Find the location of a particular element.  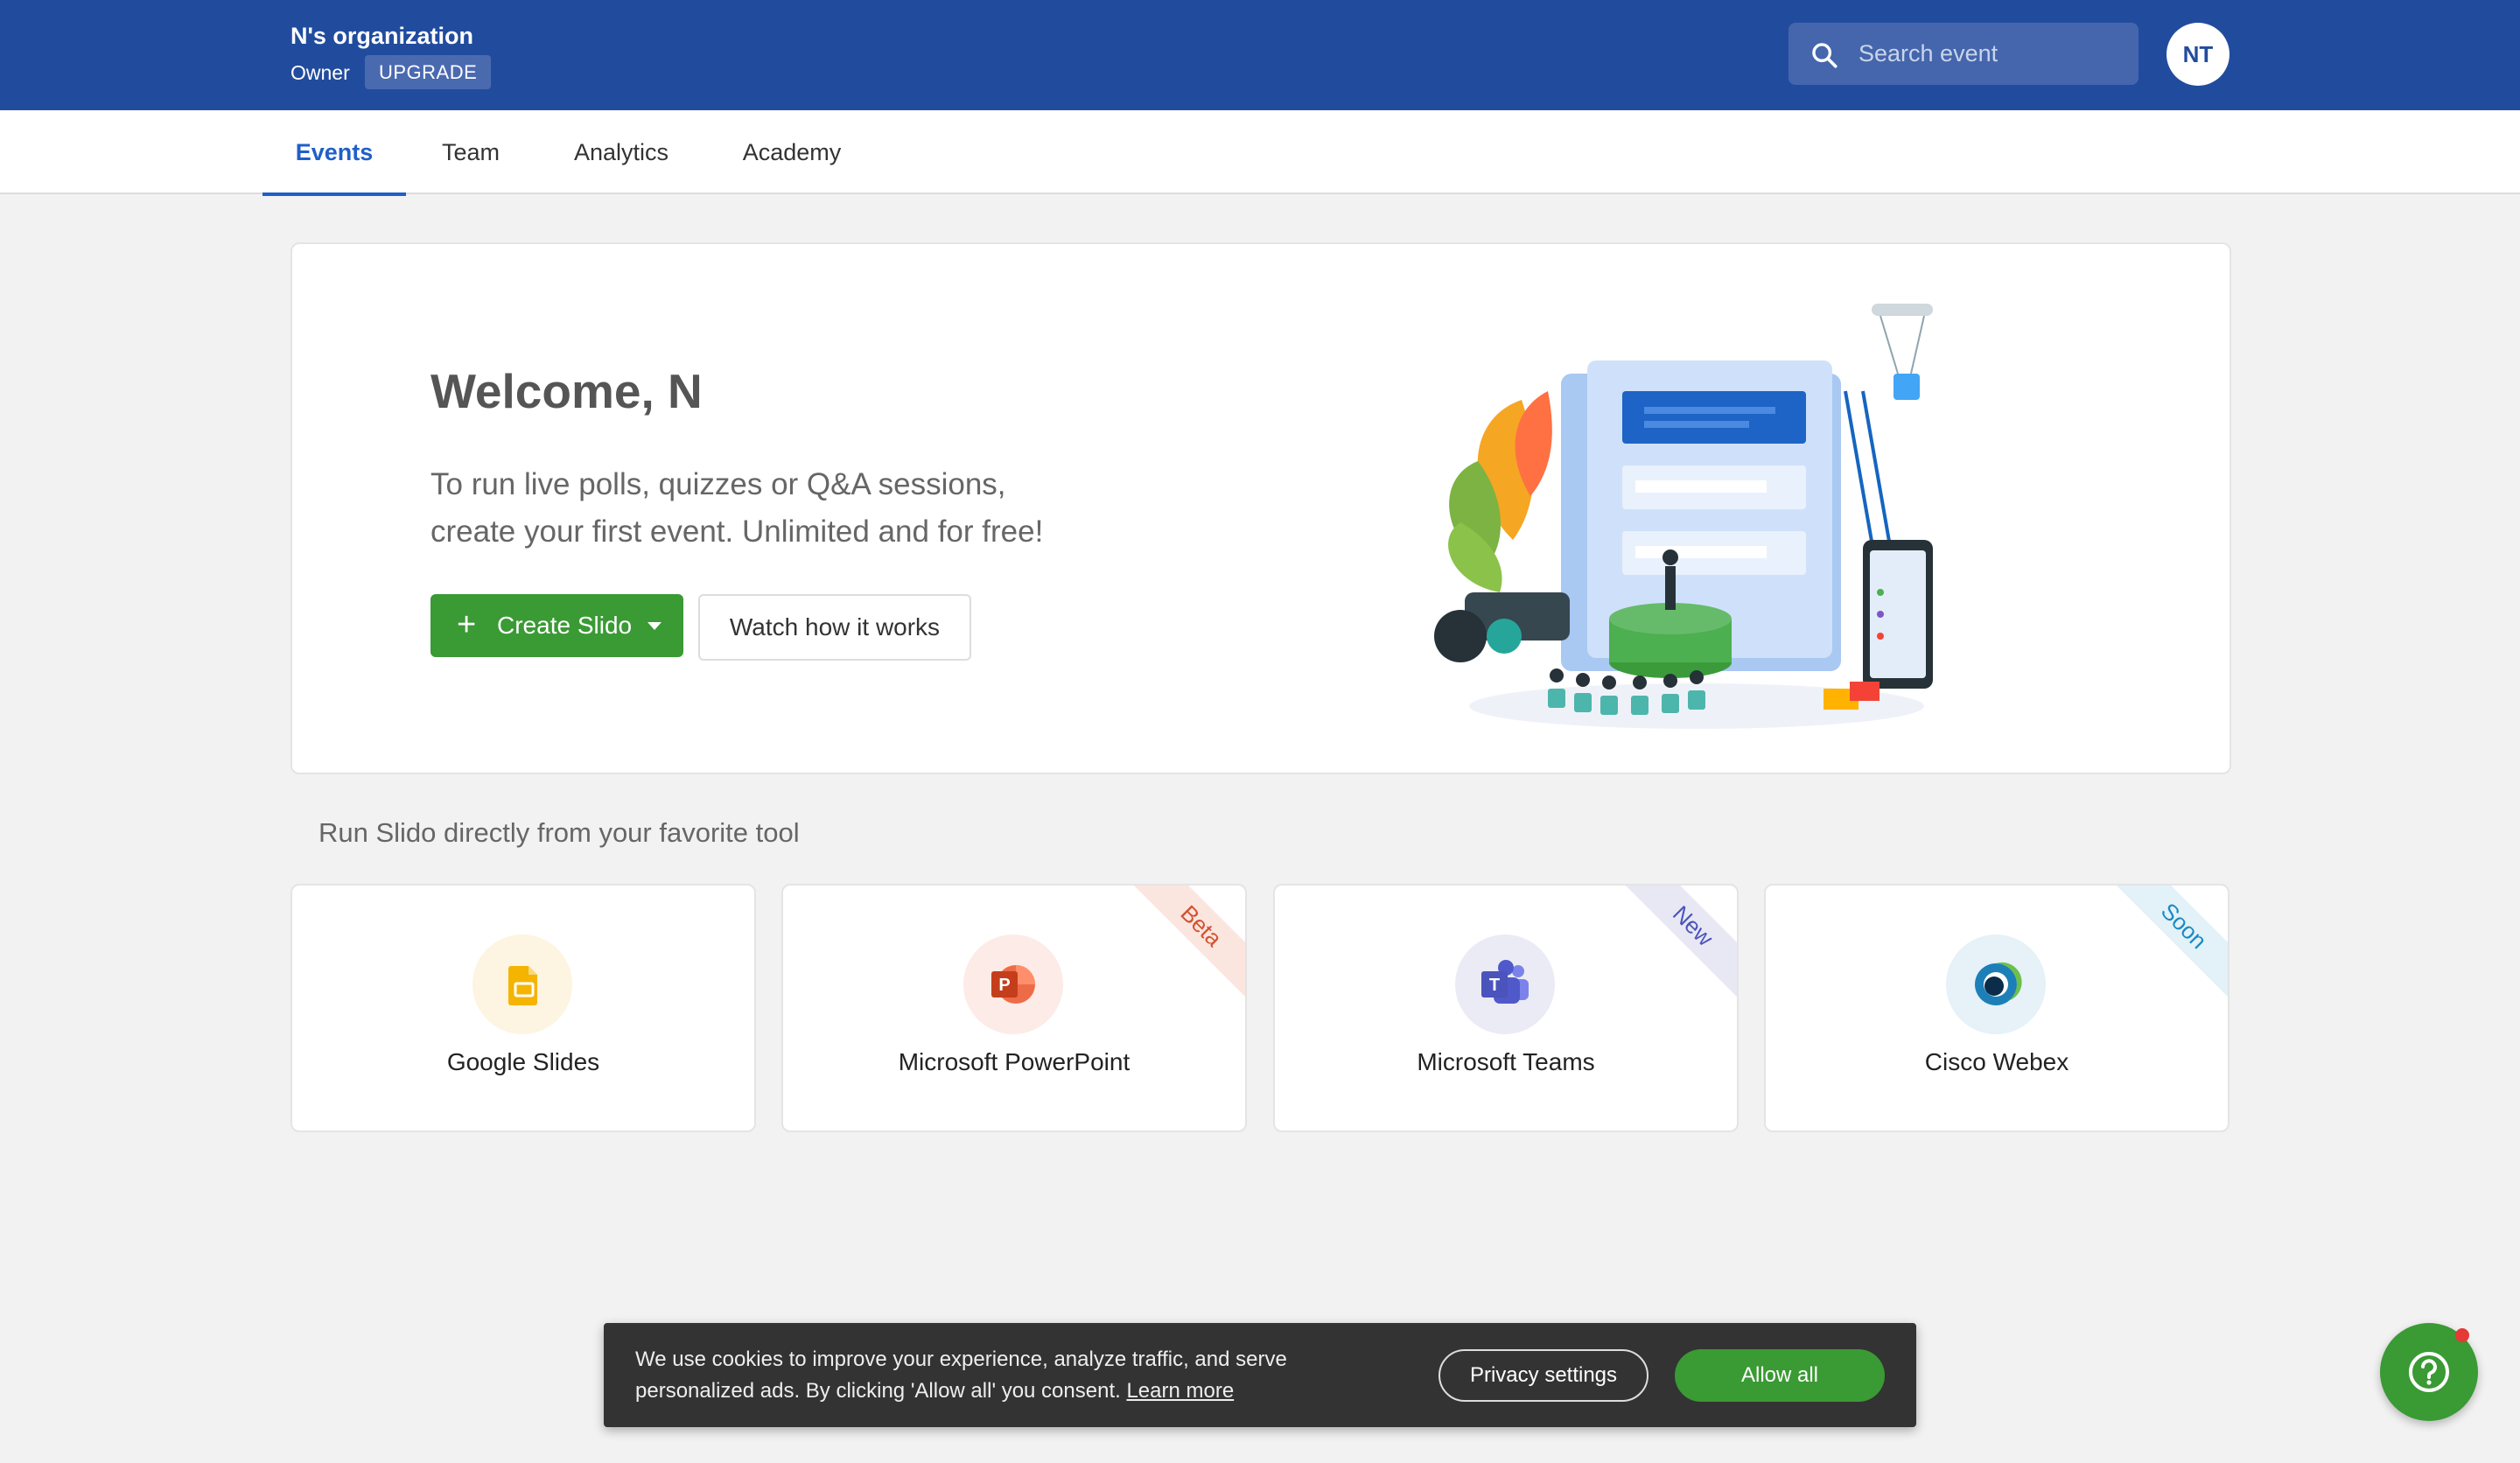

integration-name: Microsoft Teams is located at coordinates (1506, 1061).